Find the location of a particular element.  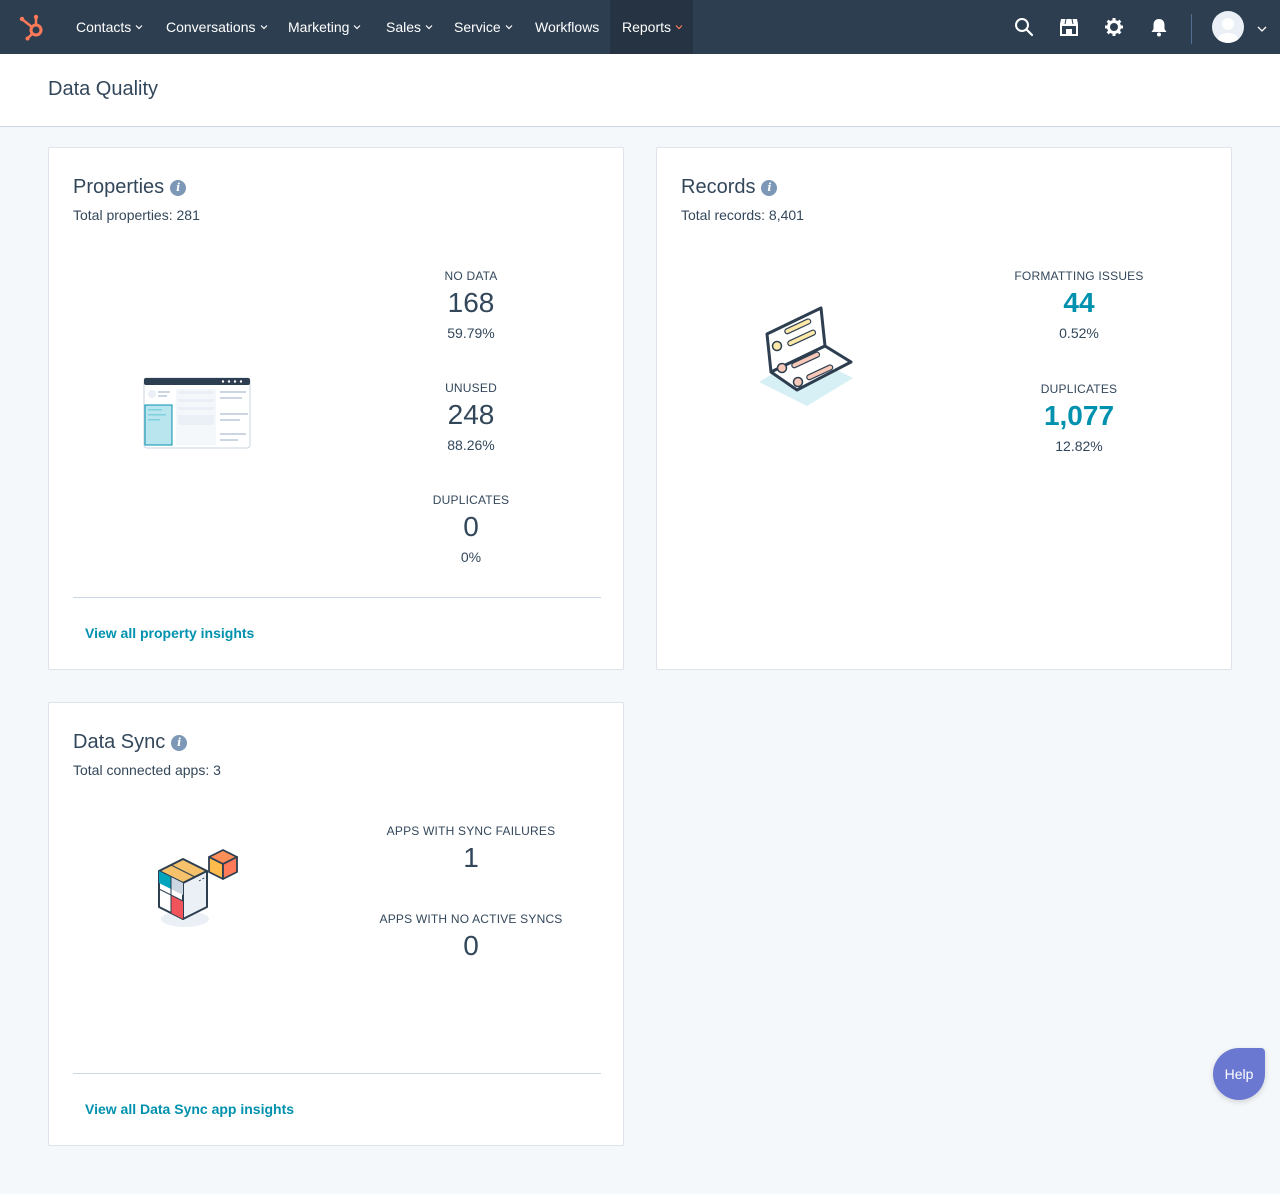

card-title: Properties i is located at coordinates (130, 187).